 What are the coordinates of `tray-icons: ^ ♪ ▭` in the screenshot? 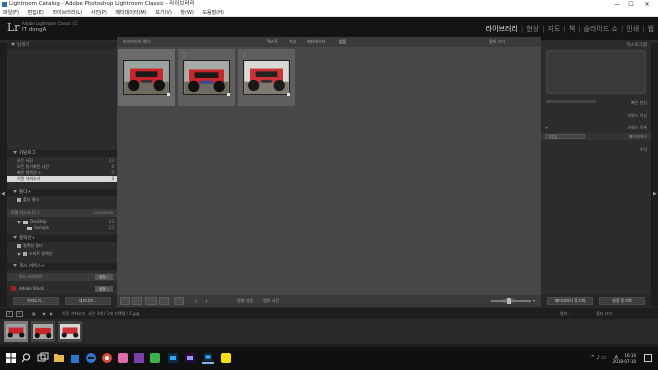 It's located at (598, 358).